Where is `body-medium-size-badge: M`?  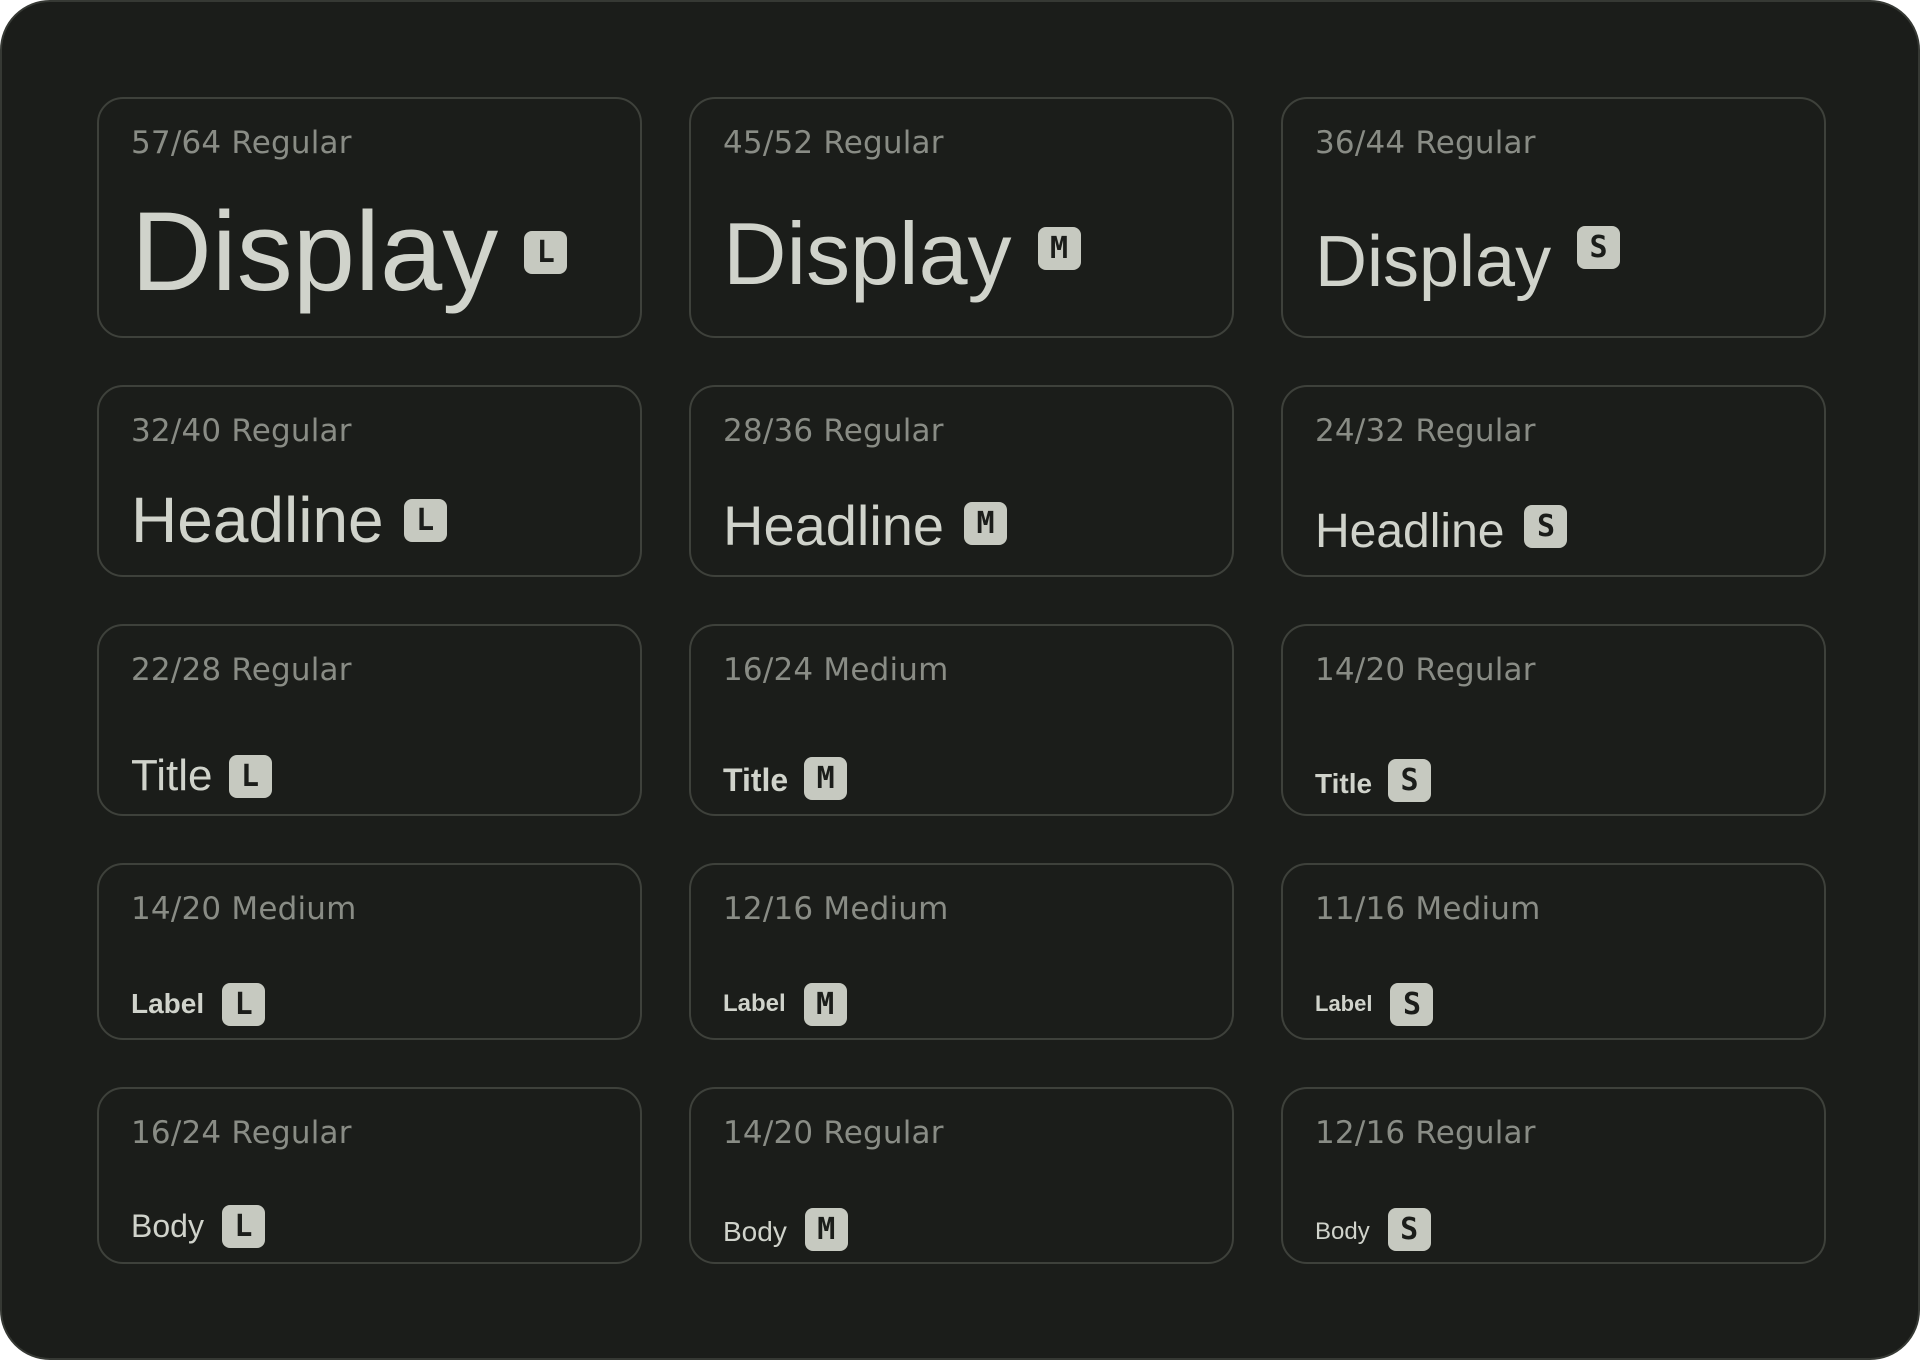
body-medium-size-badge: M is located at coordinates (826, 1229).